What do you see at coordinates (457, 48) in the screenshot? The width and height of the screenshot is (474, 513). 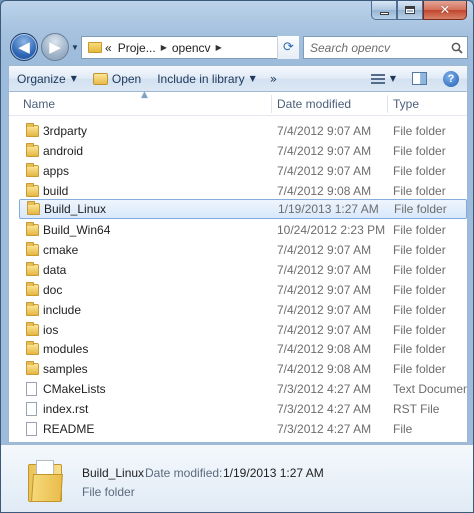 I see `search-icon` at bounding box center [457, 48].